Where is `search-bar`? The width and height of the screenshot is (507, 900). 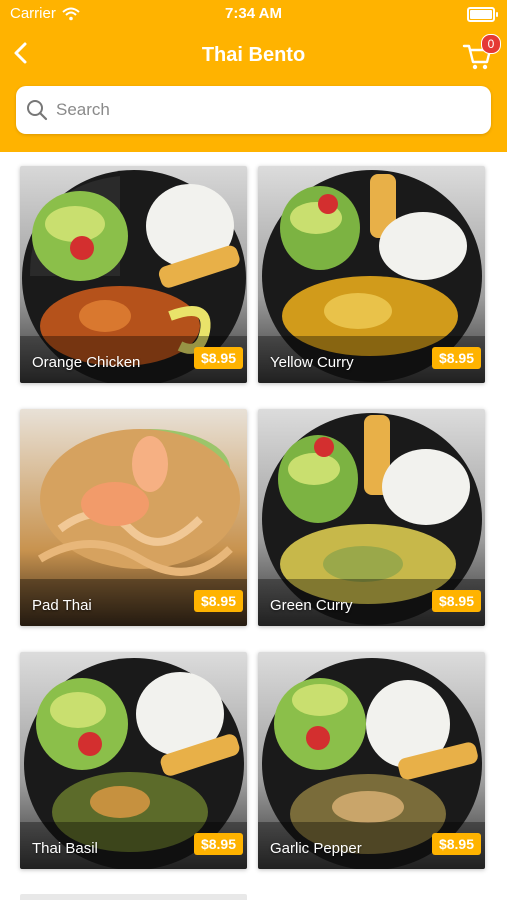
search-bar is located at coordinates (253, 110).